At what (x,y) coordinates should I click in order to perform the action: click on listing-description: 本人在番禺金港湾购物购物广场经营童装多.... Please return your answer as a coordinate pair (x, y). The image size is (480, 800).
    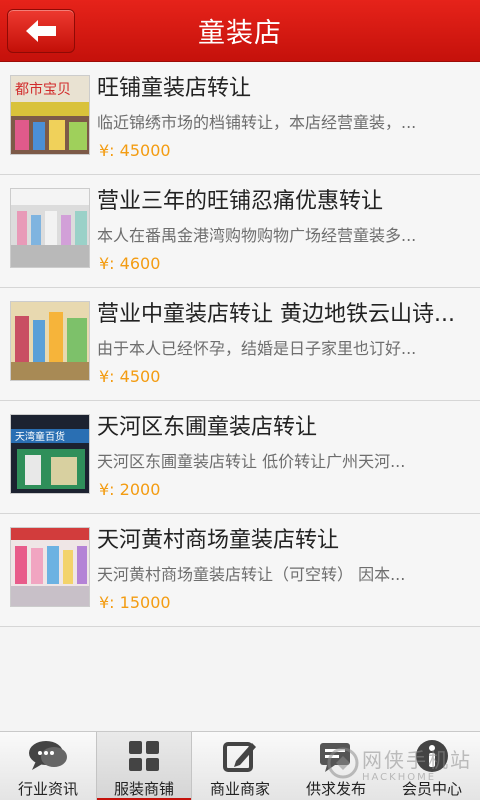
    Looking at the image, I should click on (257, 235).